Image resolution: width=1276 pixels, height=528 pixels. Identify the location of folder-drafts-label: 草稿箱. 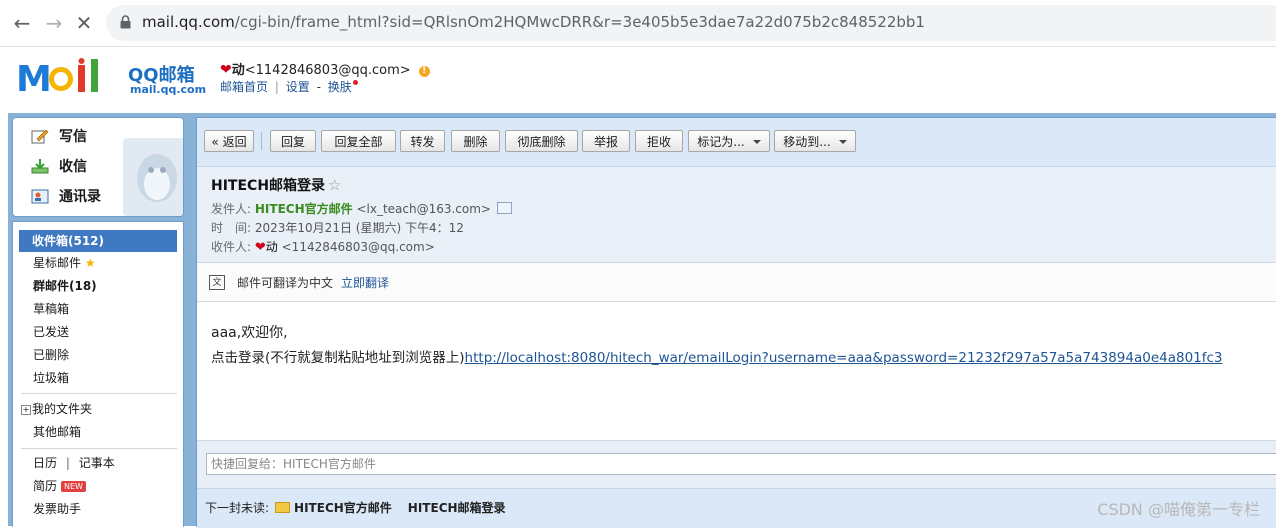
(51, 309).